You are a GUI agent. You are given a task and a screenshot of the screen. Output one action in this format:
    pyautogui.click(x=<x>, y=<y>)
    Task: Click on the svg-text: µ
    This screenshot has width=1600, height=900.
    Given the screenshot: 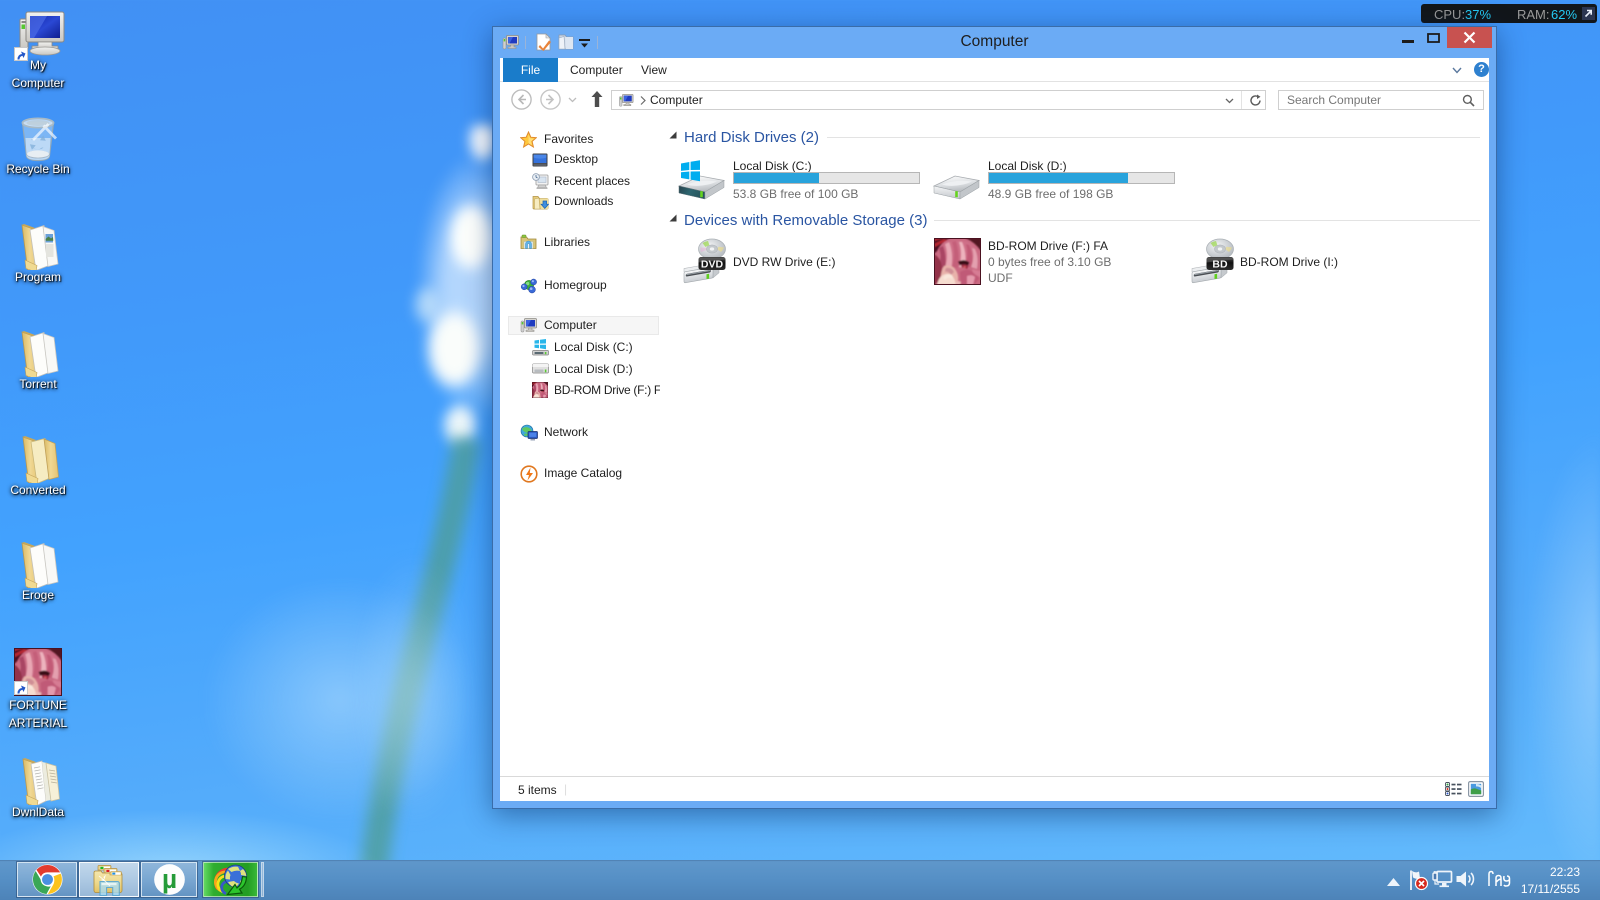 What is the action you would take?
    pyautogui.click(x=168, y=879)
    